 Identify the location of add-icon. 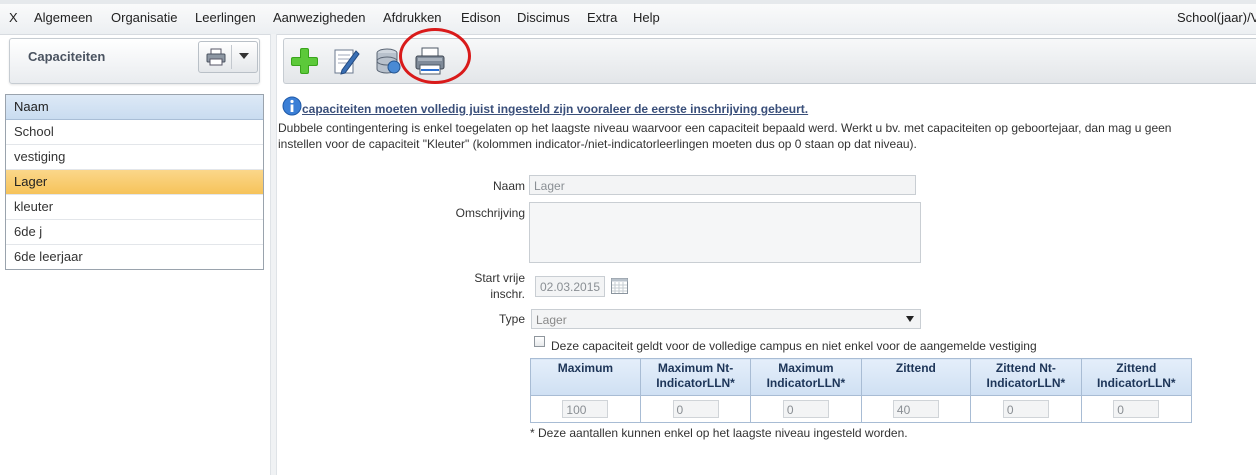
(304, 61).